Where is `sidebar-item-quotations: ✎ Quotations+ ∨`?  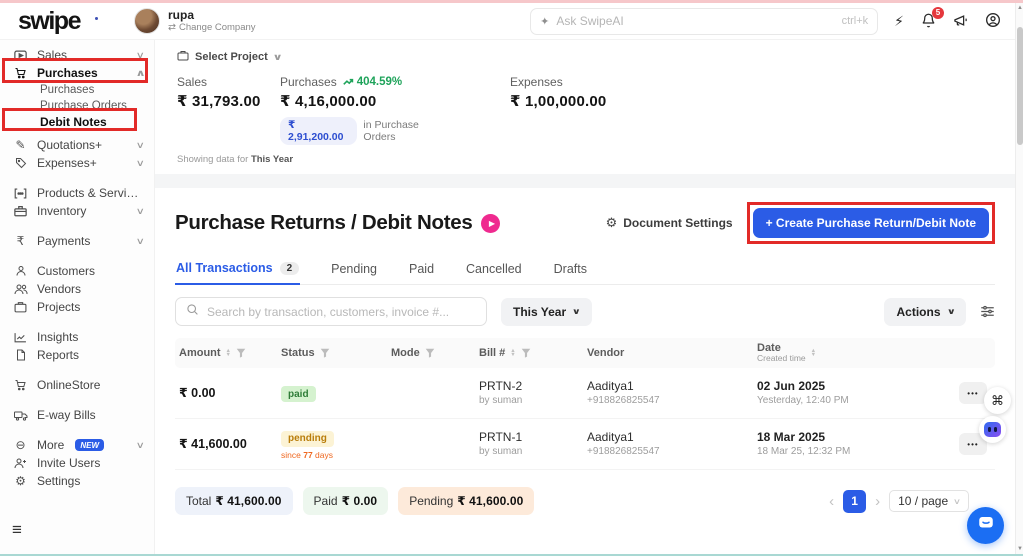 sidebar-item-quotations: ✎ Quotations+ ∨ is located at coordinates (77, 145).